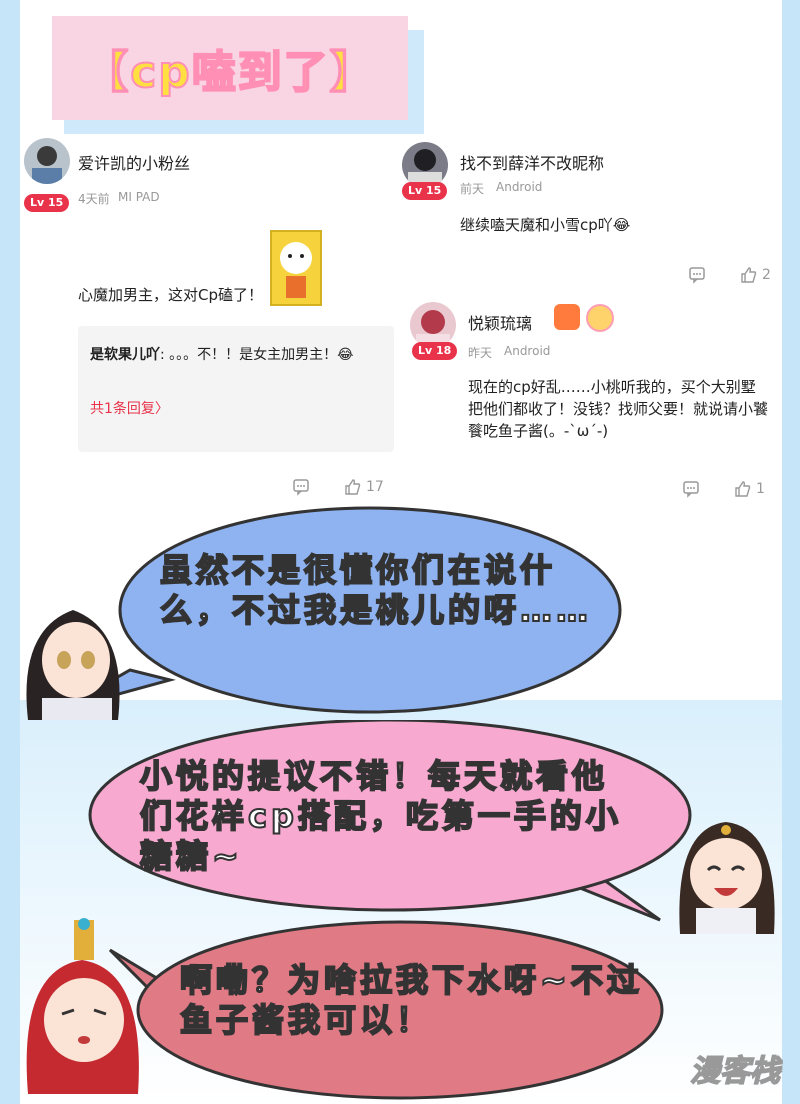 The height and width of the screenshot is (1104, 800). What do you see at coordinates (760, 489) in the screenshot?
I see `like-count: 1` at bounding box center [760, 489].